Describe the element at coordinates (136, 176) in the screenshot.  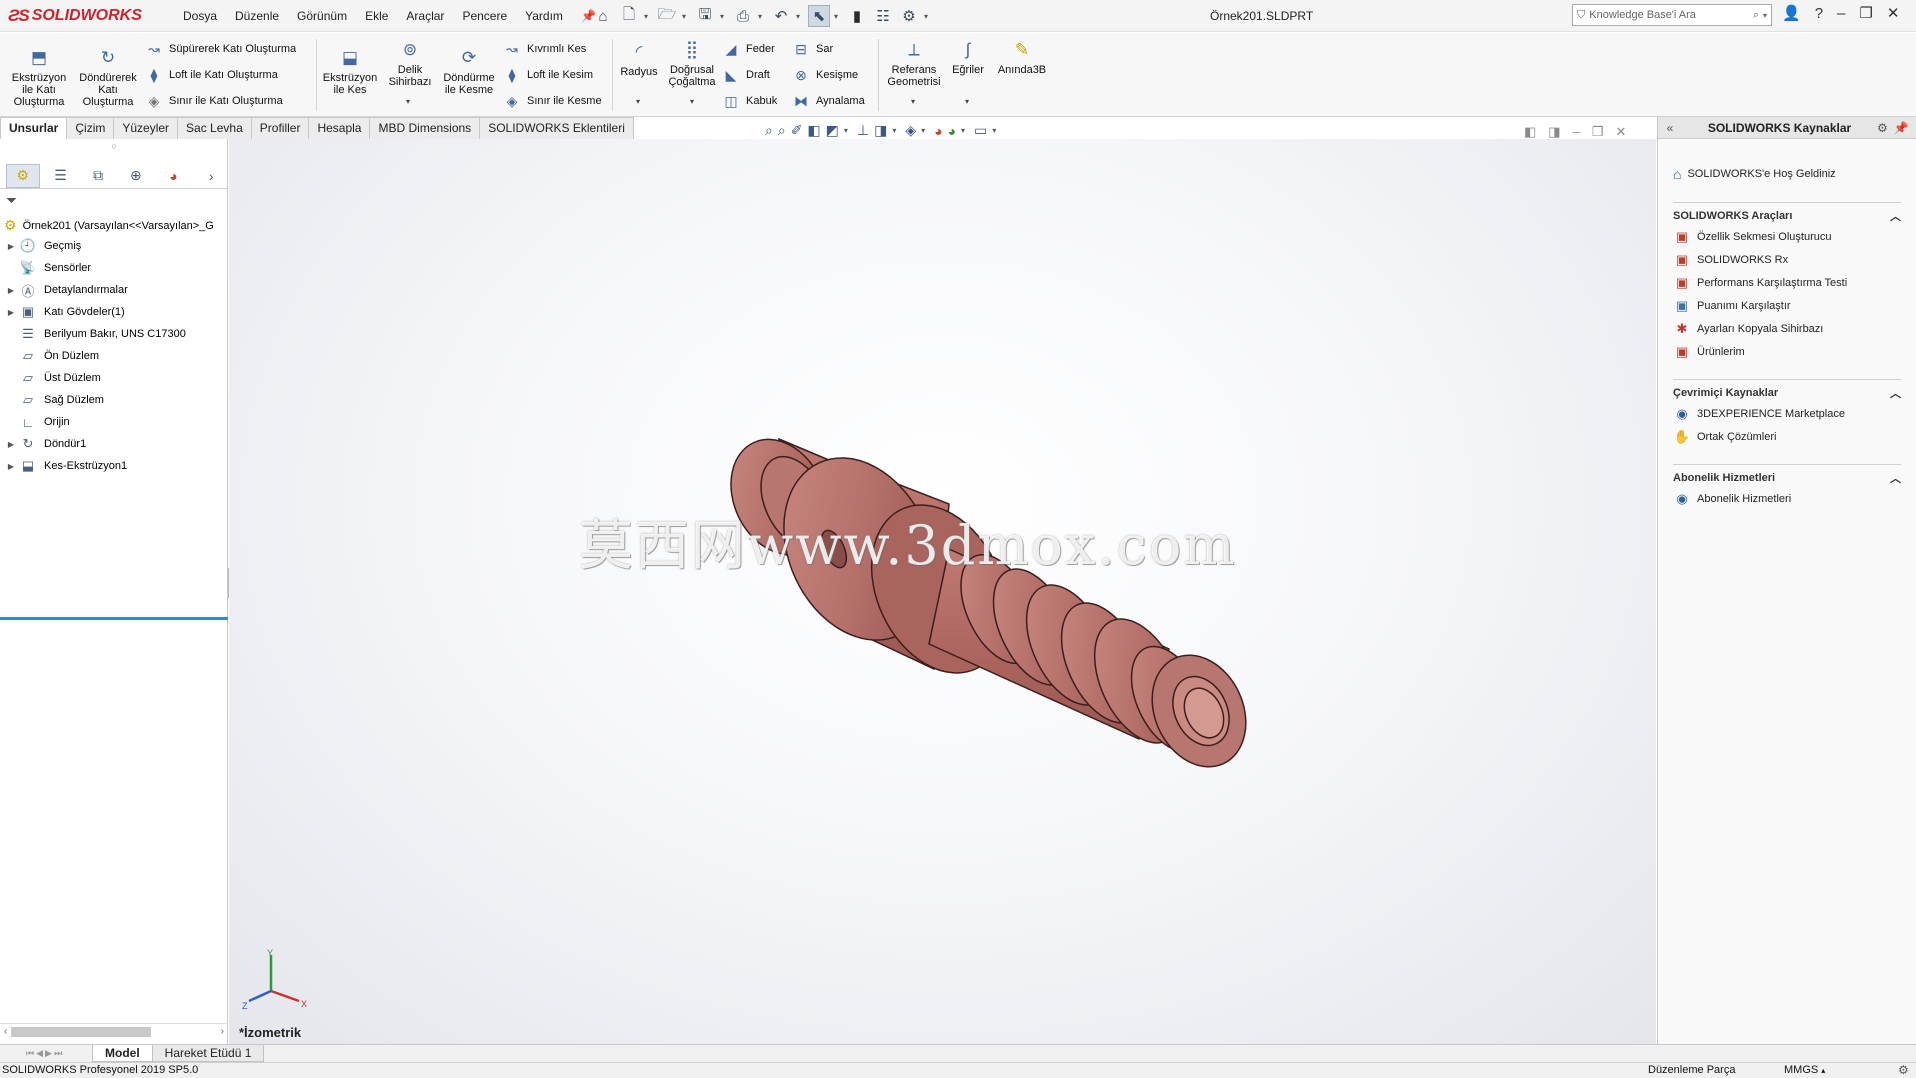
I see `dimxpert-manager-icon: ⊕` at that location.